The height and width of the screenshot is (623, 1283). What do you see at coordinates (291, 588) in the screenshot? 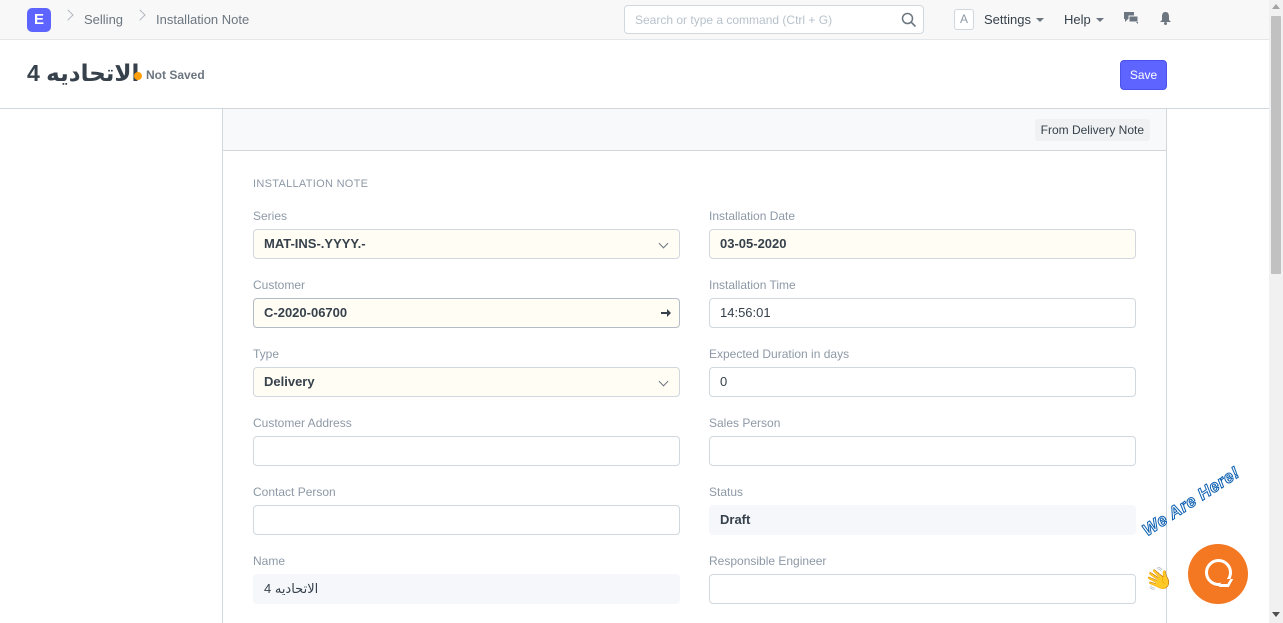
I see `name-text: الاتحاديه 4` at bounding box center [291, 588].